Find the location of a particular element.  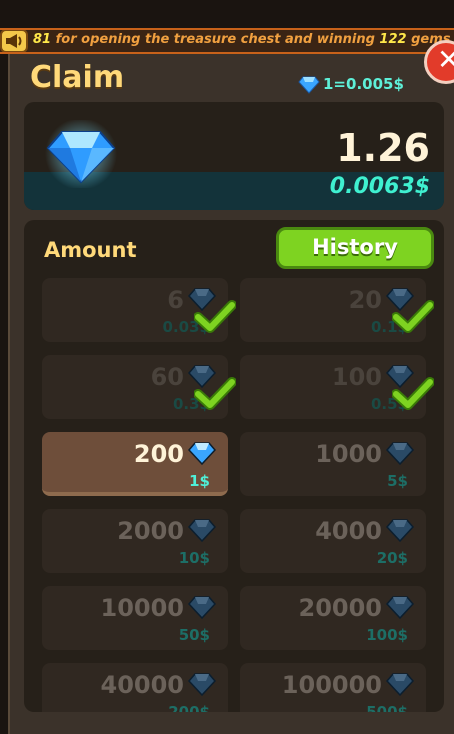

tile-usd: 100$ is located at coordinates (387, 635).